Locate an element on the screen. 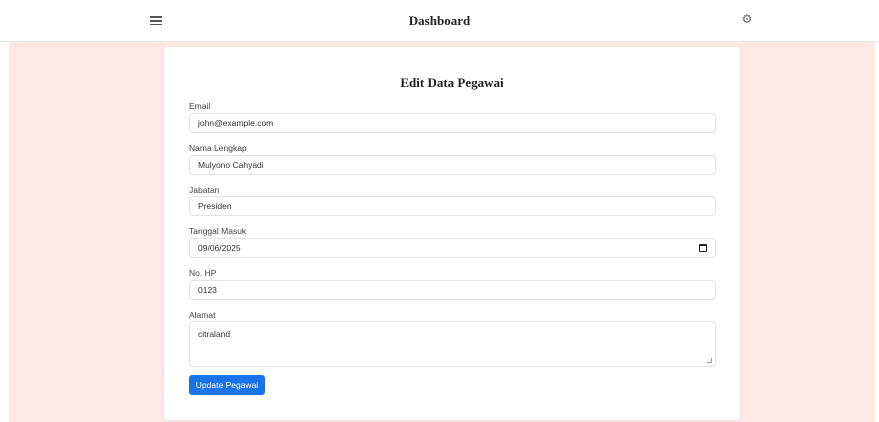 This screenshot has width=879, height=422. form-title: Edit Data Pegawai is located at coordinates (452, 82).